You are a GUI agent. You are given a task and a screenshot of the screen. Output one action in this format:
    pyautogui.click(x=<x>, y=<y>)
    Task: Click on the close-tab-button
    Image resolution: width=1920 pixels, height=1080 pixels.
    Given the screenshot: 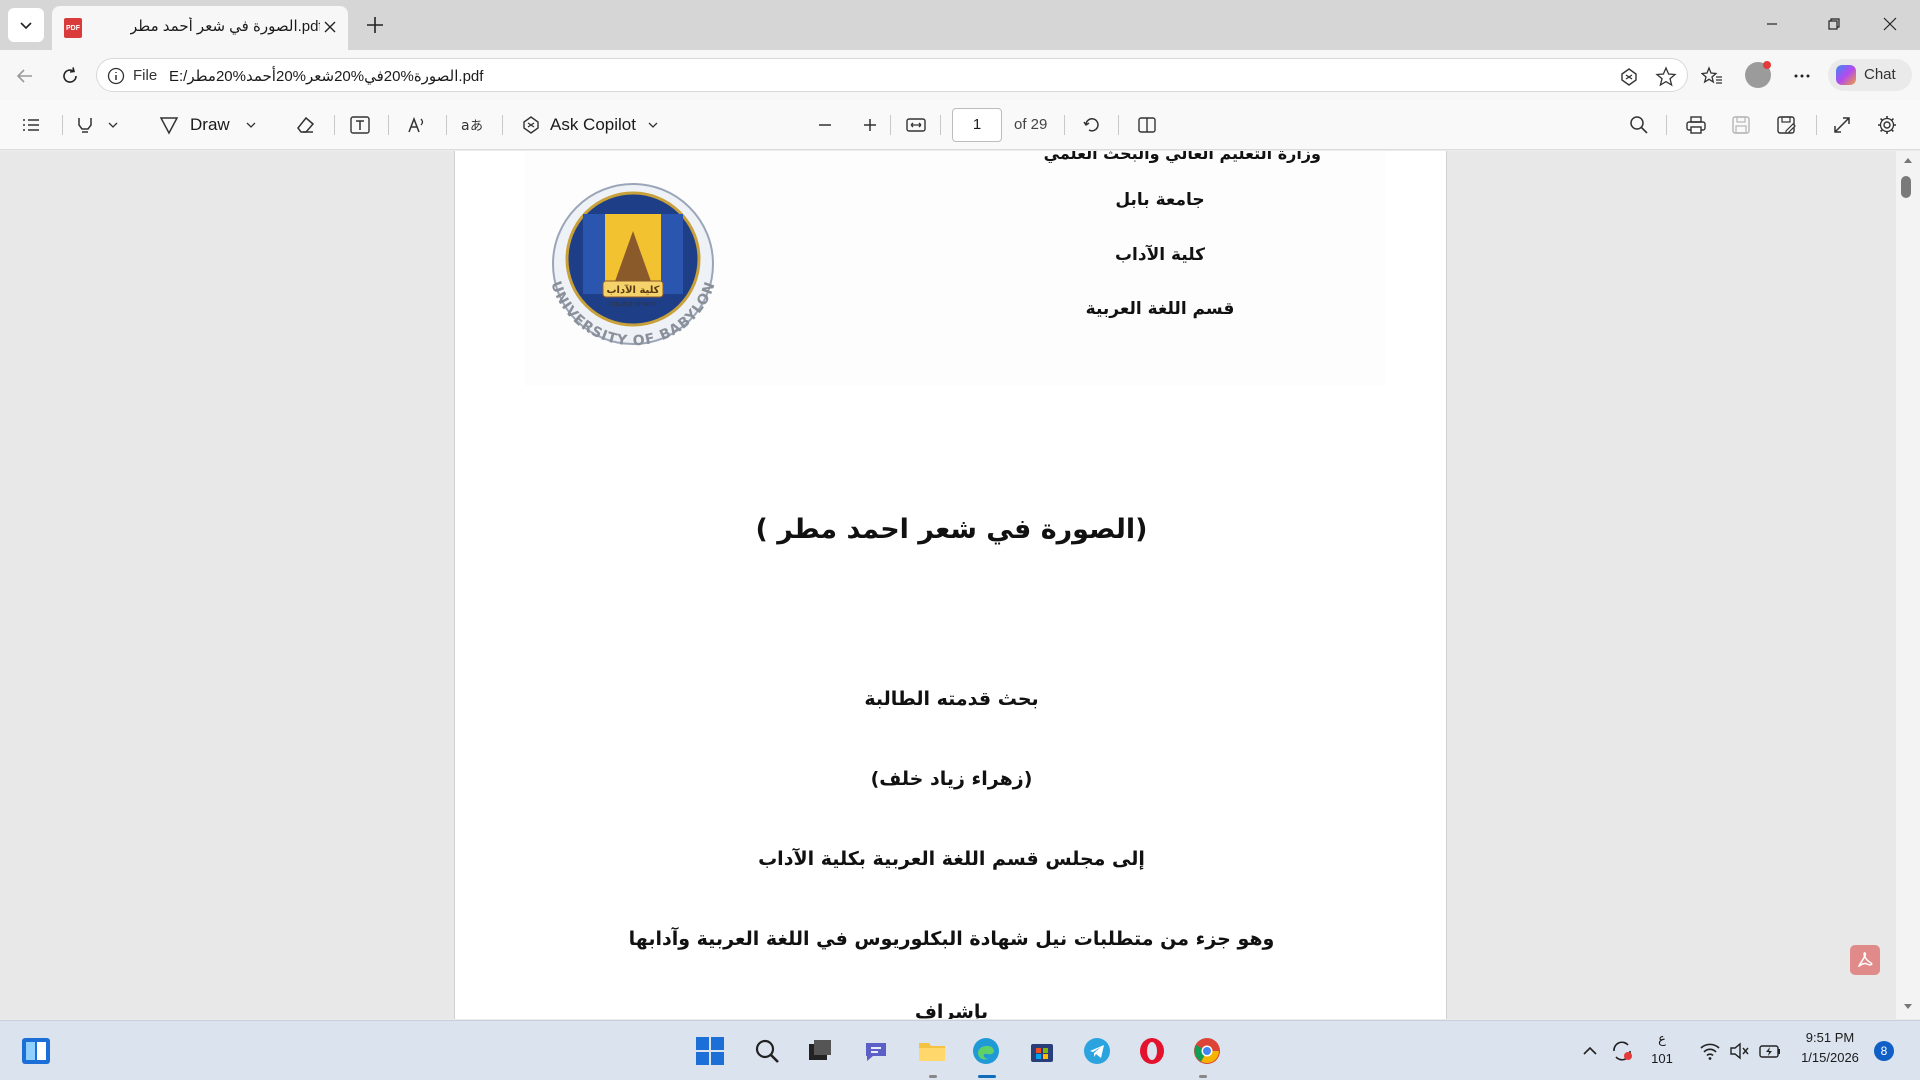 What is the action you would take?
    pyautogui.click(x=330, y=27)
    